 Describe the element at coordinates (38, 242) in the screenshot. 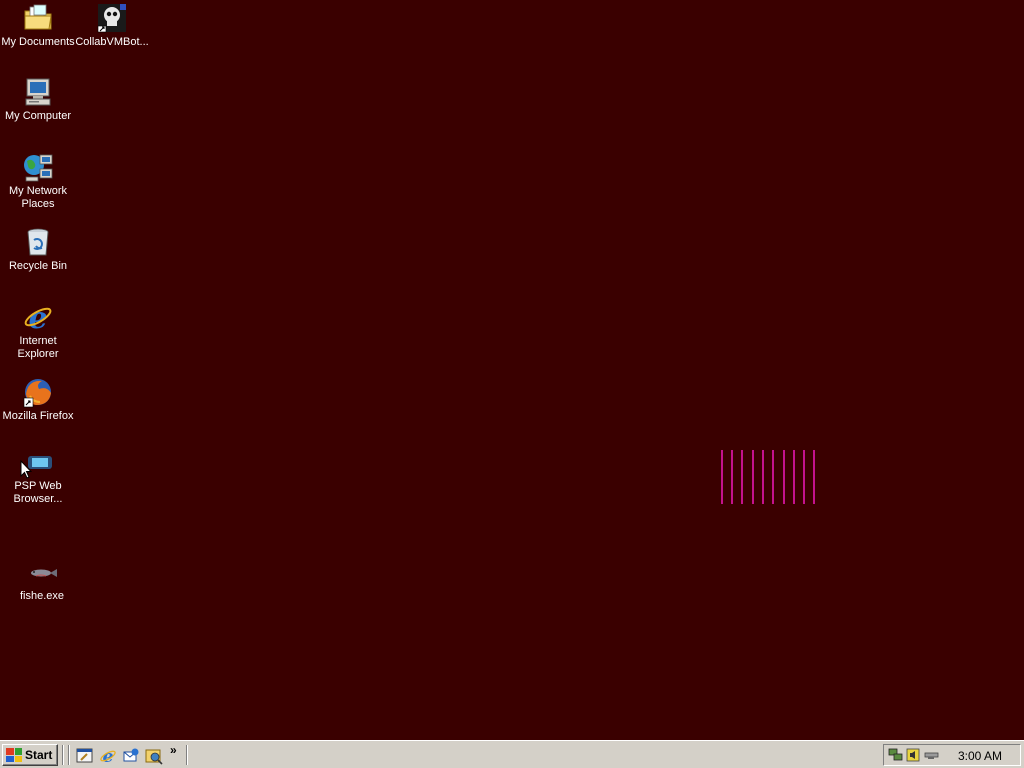

I see `recycle-bin-icon` at that location.